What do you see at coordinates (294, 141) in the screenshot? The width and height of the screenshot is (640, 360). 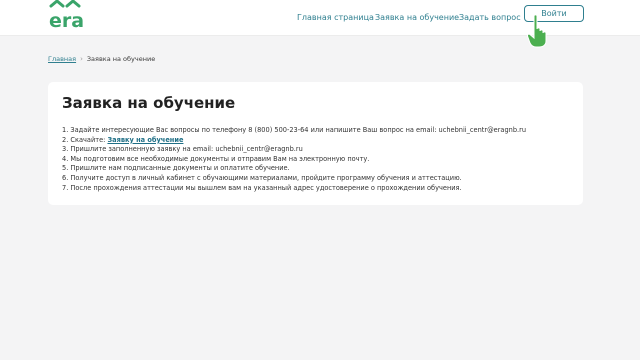 I see `step-item: 2. Скачайте: Заявку на обучение` at bounding box center [294, 141].